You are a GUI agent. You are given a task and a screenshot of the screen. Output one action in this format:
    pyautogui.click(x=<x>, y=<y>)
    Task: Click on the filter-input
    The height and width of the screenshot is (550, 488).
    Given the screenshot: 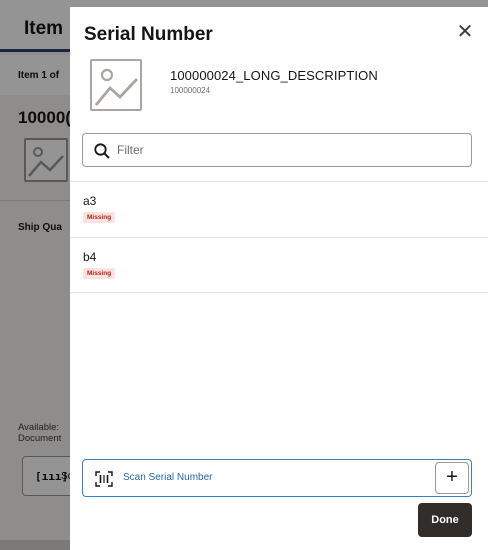 What is the action you would take?
    pyautogui.click(x=287, y=150)
    